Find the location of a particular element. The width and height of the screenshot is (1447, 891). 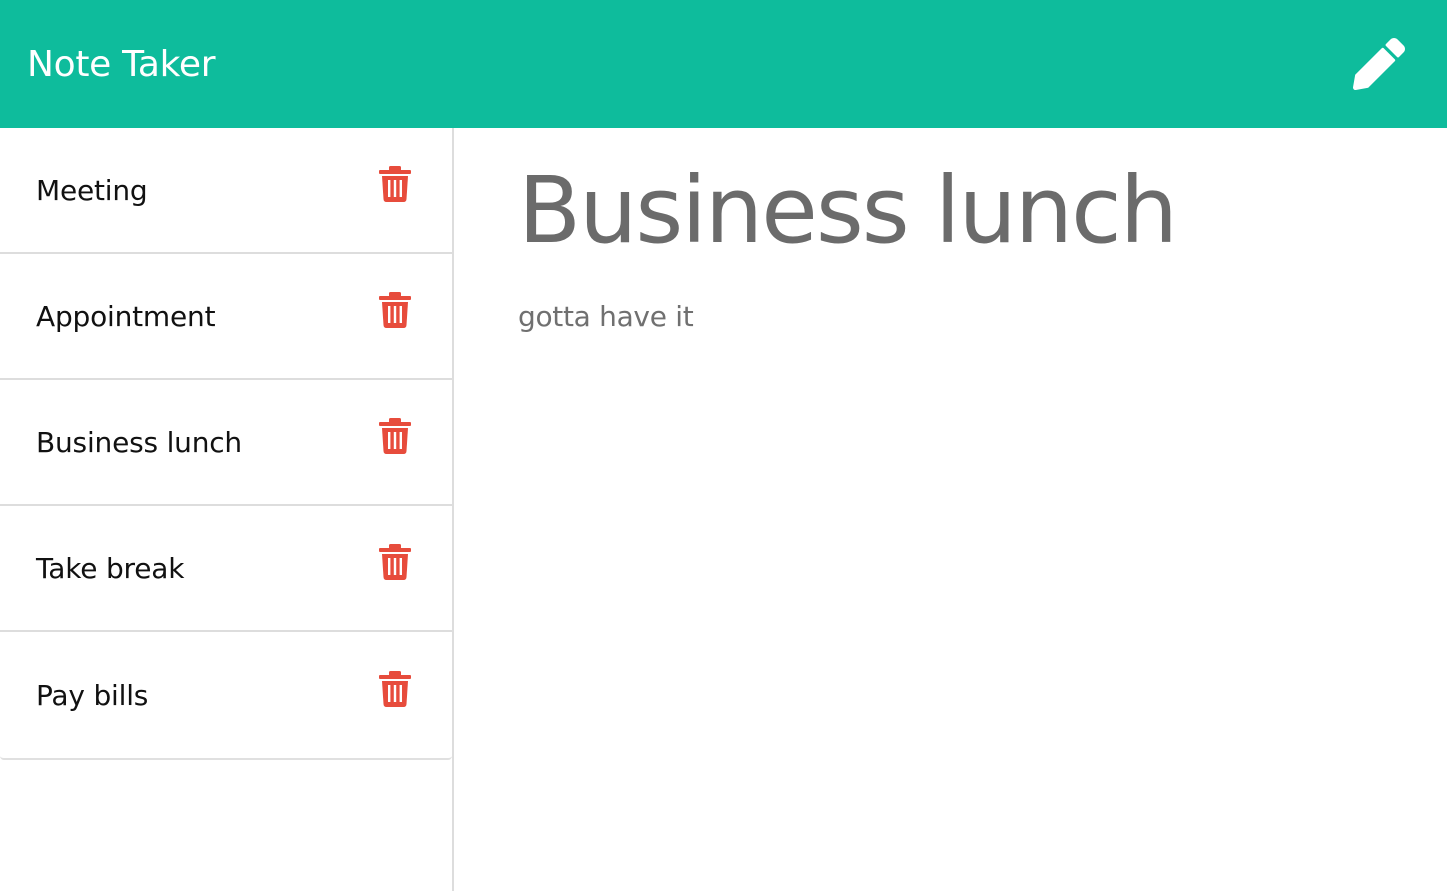

pencil-icon is located at coordinates (1379, 64).